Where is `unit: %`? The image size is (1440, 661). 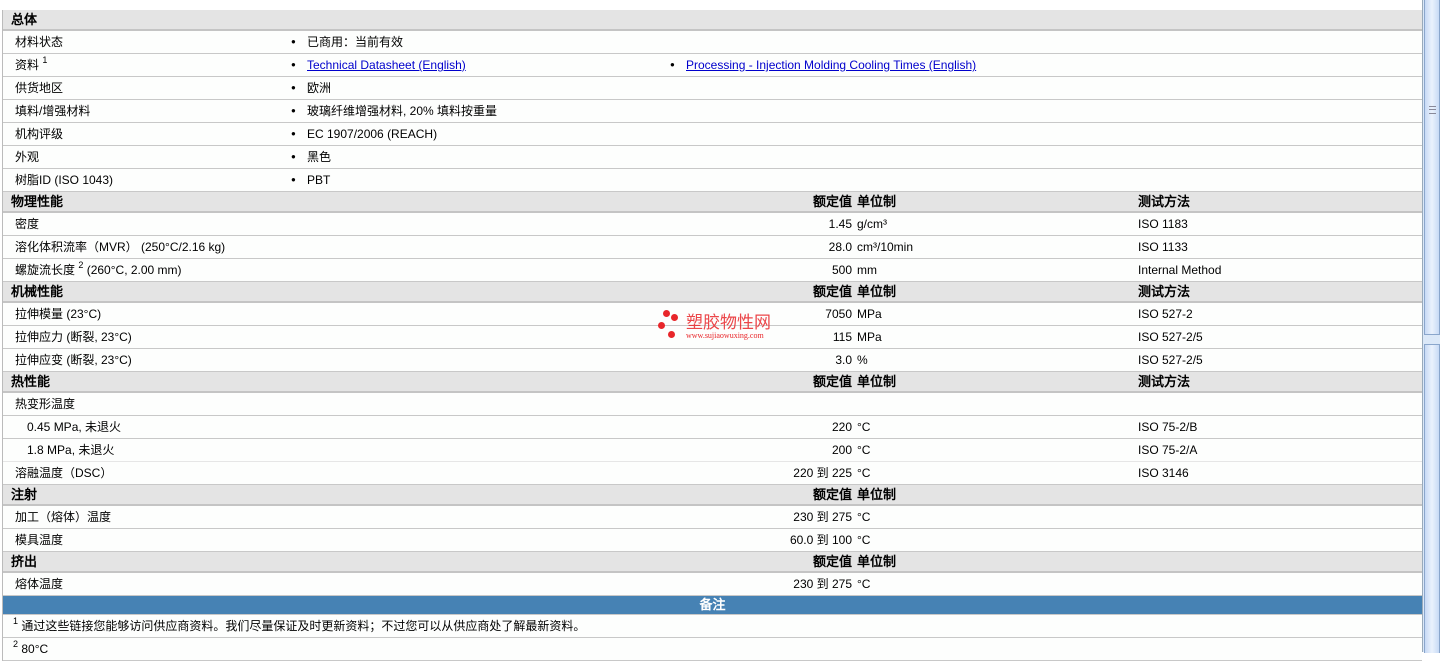 unit: % is located at coordinates (862, 360).